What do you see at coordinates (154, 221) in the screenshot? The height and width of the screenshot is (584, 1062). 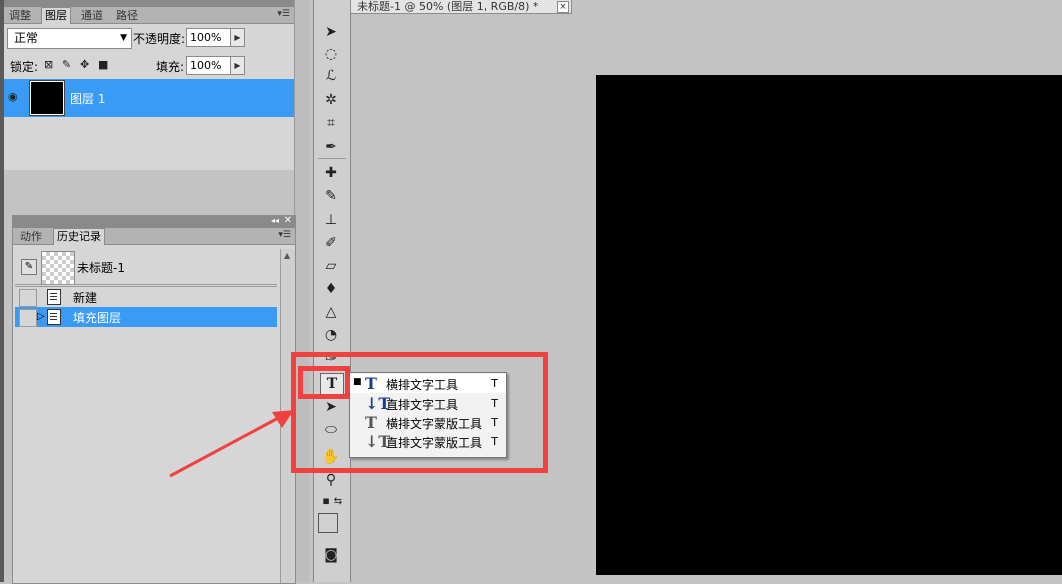 I see `panel-titlebar: ◂◂ ✕` at bounding box center [154, 221].